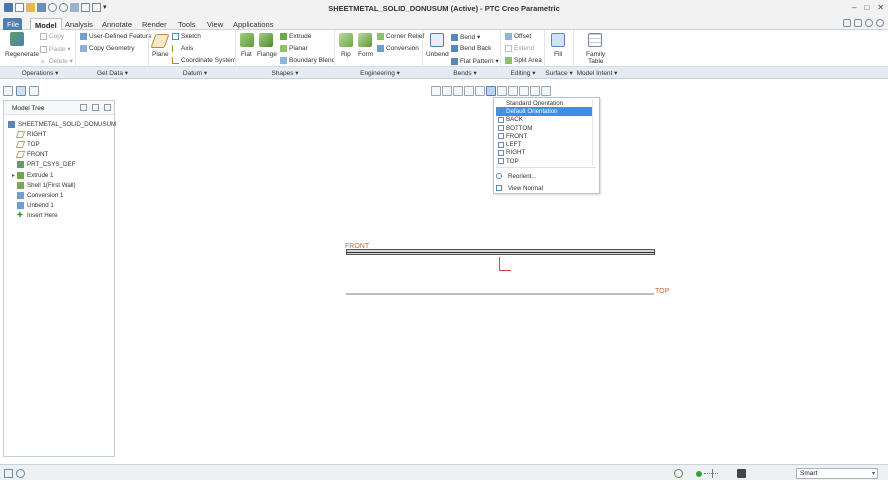 This screenshot has width=888, height=480. What do you see at coordinates (380, 73) in the screenshot?
I see `group-engineering: Engineering ▾` at bounding box center [380, 73].